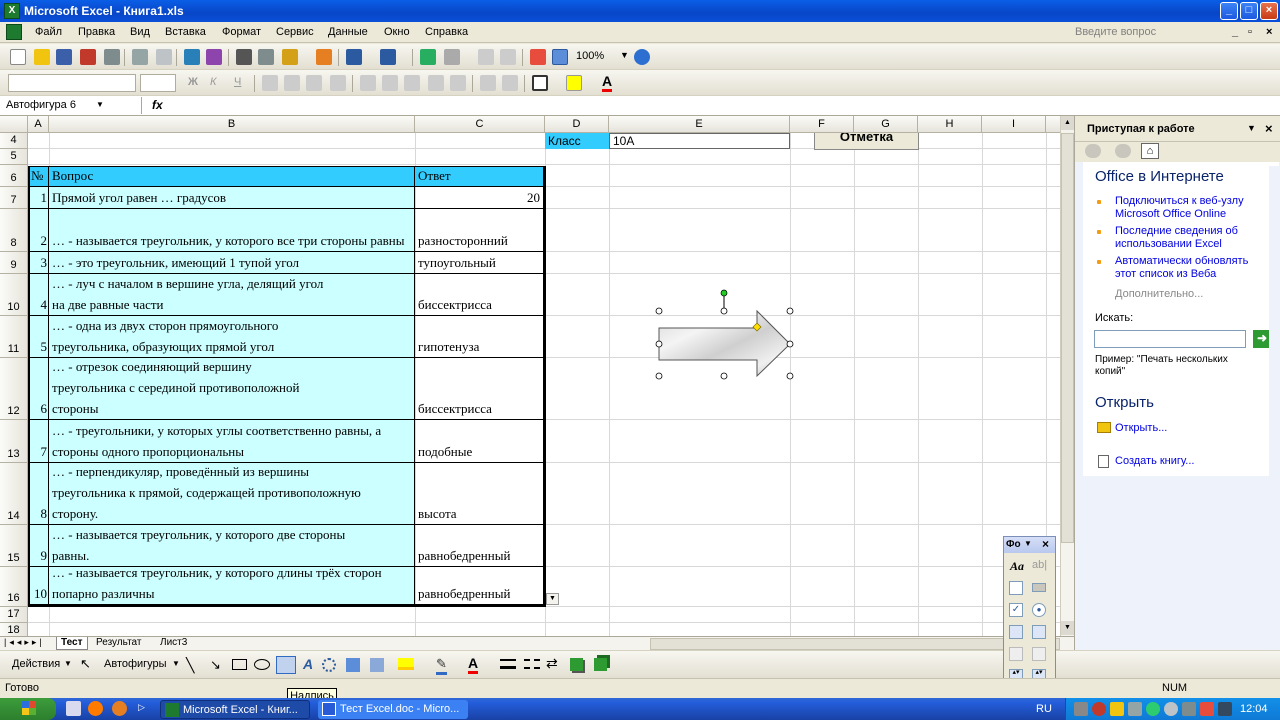  Describe the element at coordinates (118, 643) in the screenshot. I see `tab-result: Результат` at that location.